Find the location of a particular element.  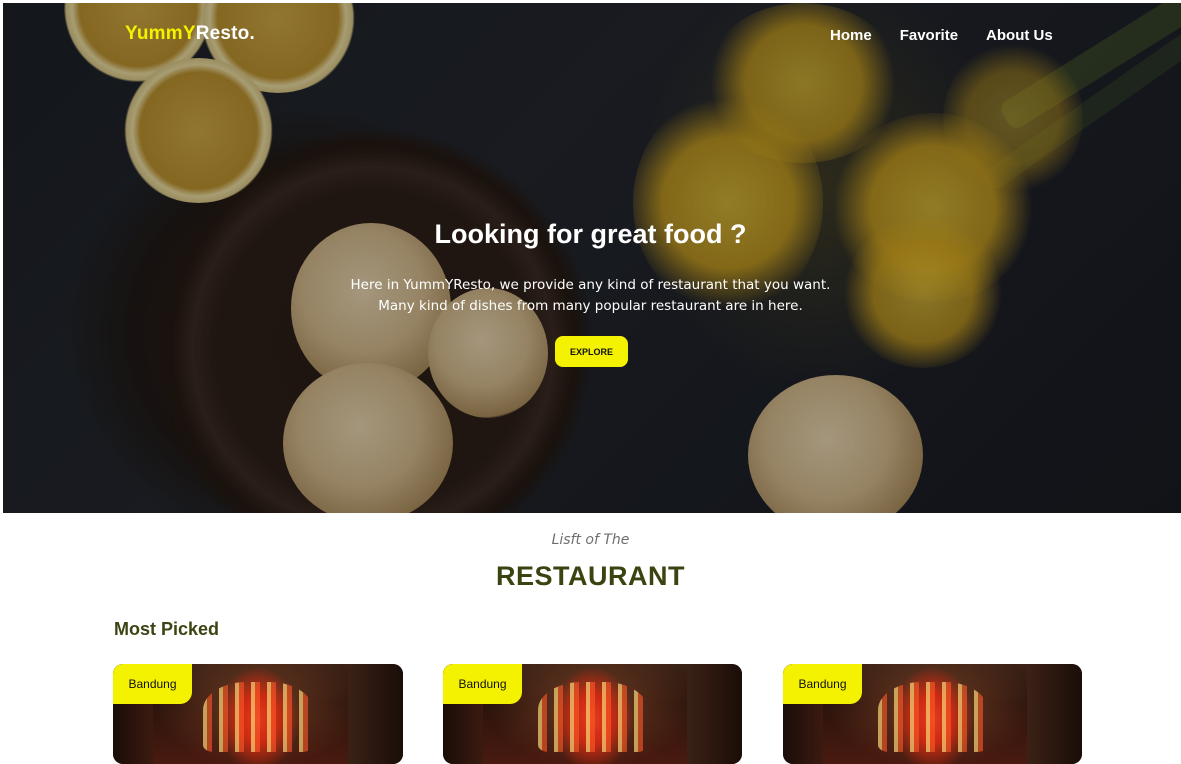

section-heading: RESTAURANT is located at coordinates (590, 576).